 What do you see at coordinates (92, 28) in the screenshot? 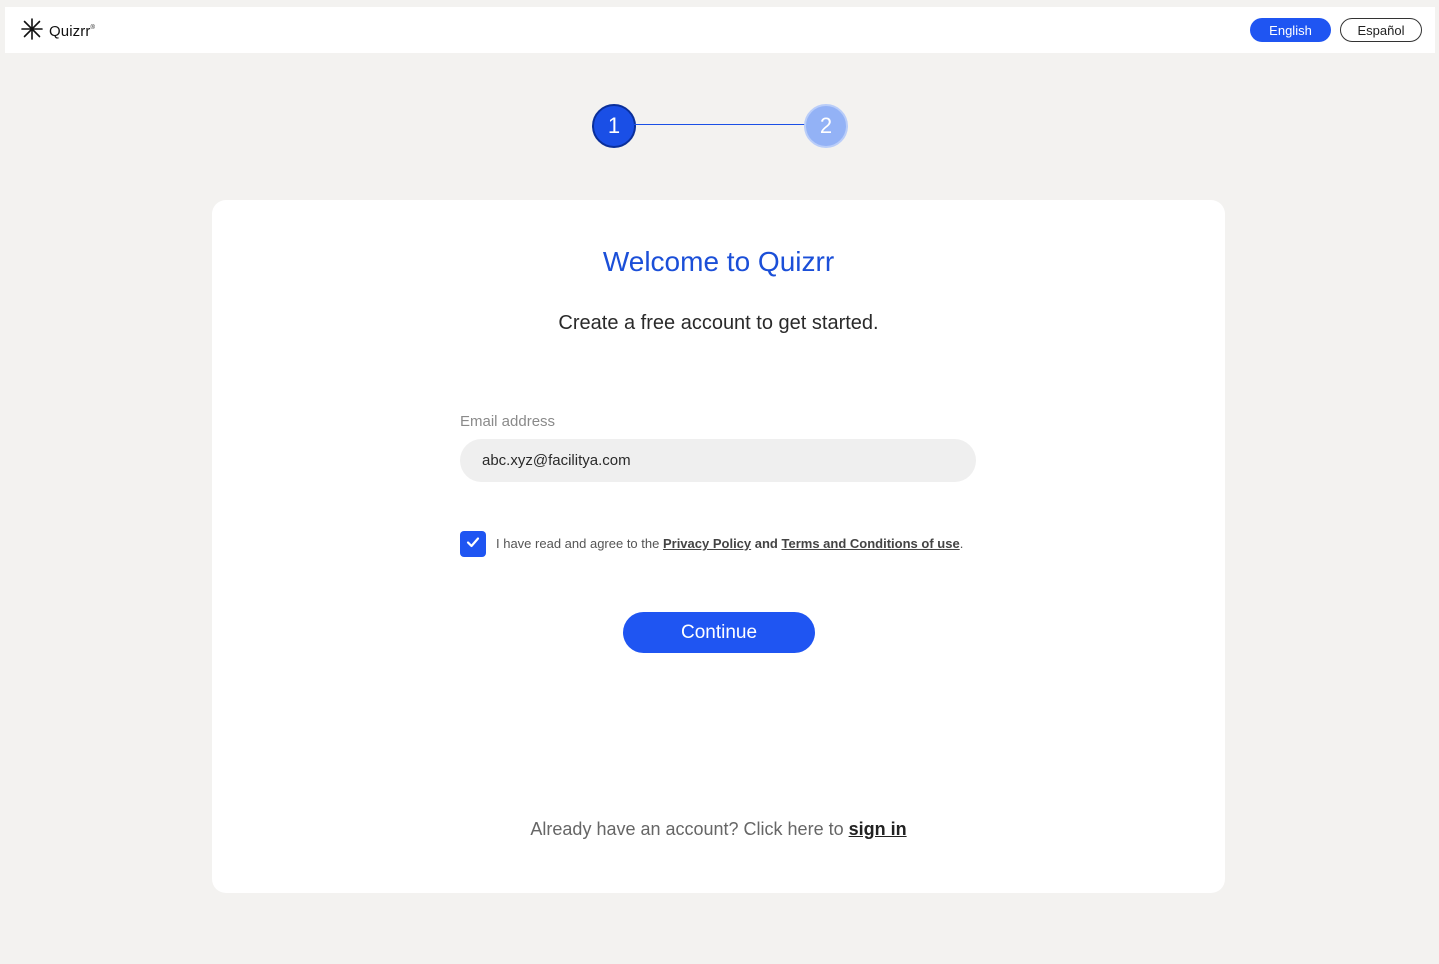
I see `registered-mark: ®` at bounding box center [92, 28].